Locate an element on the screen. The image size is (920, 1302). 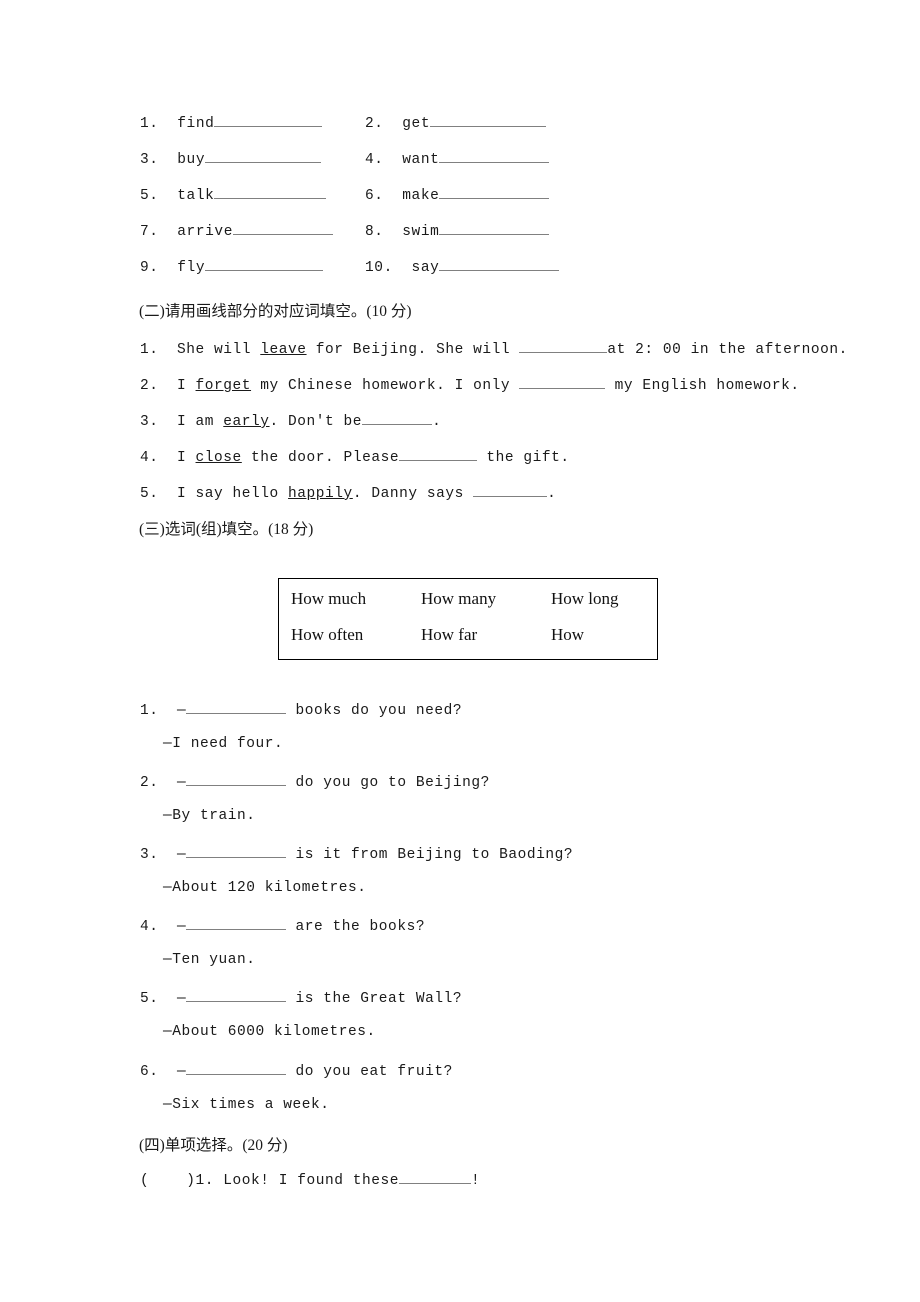
section-two-item: 5. I say hello happily. Danny says . is located at coordinates (348, 492).